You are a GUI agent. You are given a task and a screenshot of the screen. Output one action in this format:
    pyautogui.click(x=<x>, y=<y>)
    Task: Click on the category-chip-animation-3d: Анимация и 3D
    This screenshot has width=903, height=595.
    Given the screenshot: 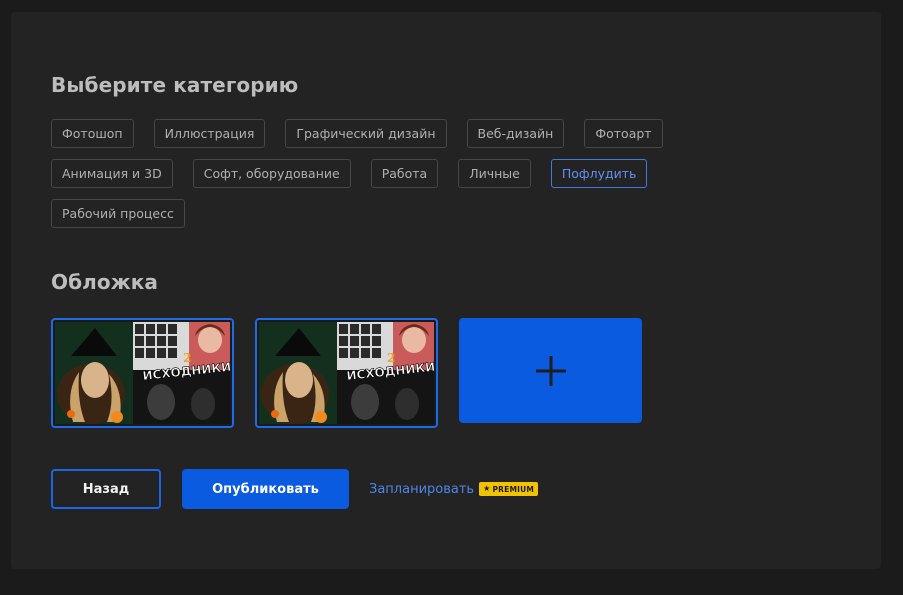 What is the action you would take?
    pyautogui.click(x=112, y=173)
    